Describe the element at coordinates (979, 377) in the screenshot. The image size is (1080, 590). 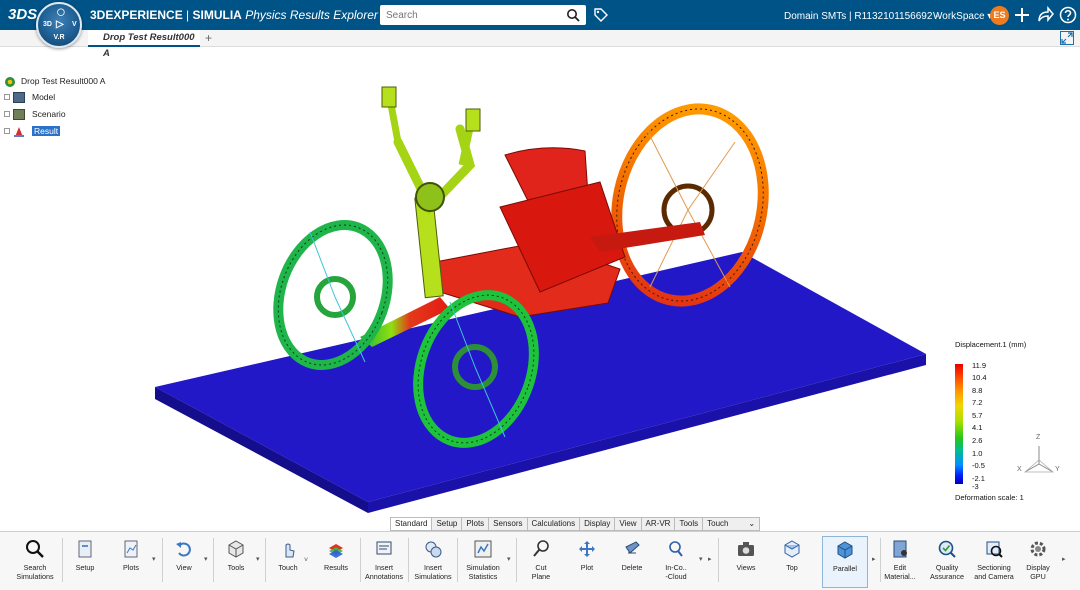
I see `legend-tick: 10.4` at that location.